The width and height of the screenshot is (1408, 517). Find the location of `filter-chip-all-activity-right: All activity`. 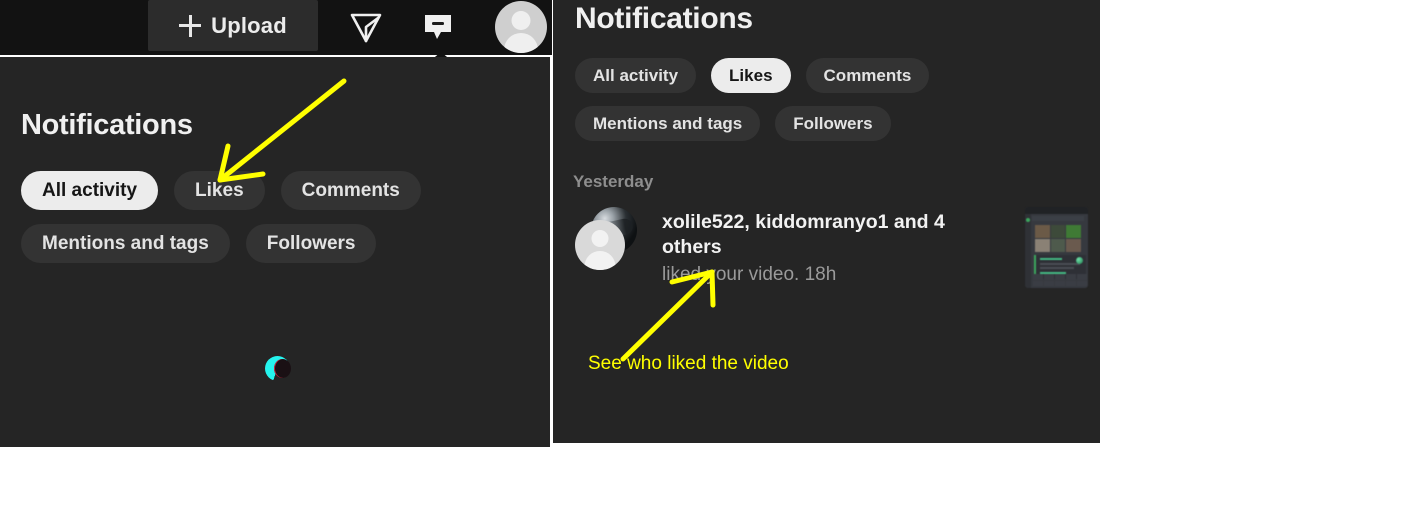

filter-chip-all-activity-right: All activity is located at coordinates (636, 75).